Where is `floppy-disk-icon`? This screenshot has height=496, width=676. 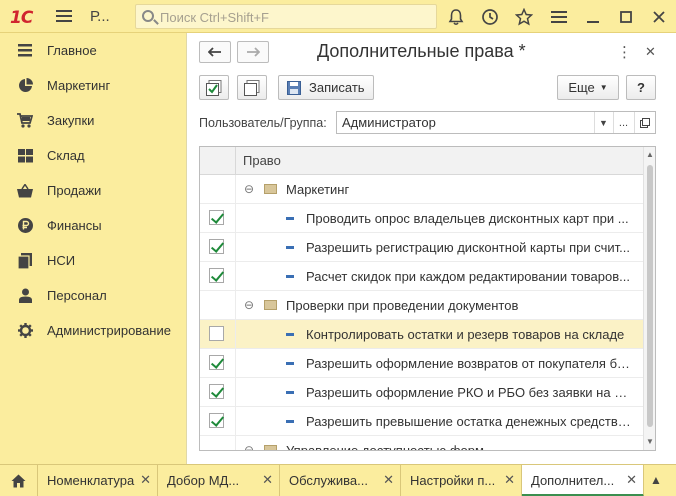
floppy-disk-icon is located at coordinates (294, 87).